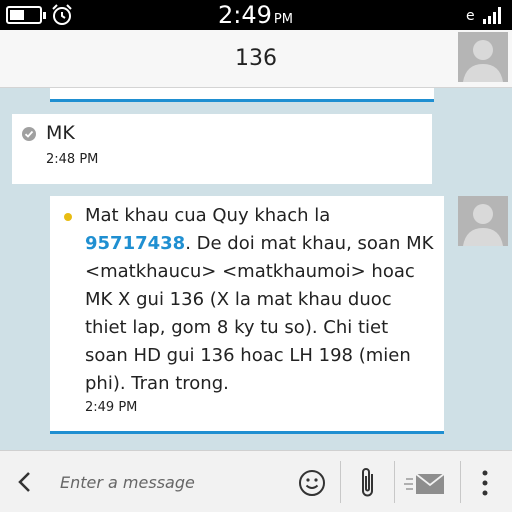 This screenshot has height=512, width=512. I want to click on unread-dot, so click(68, 217).